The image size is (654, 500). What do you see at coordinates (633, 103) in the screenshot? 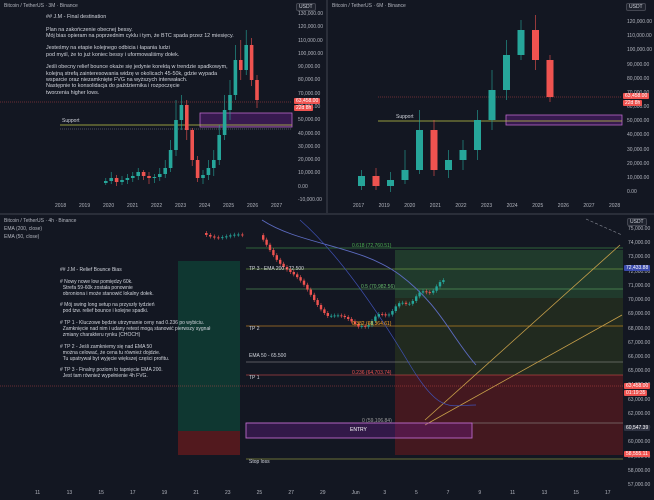
I see `price-countdown-6m: 22d 8h` at bounding box center [633, 103].